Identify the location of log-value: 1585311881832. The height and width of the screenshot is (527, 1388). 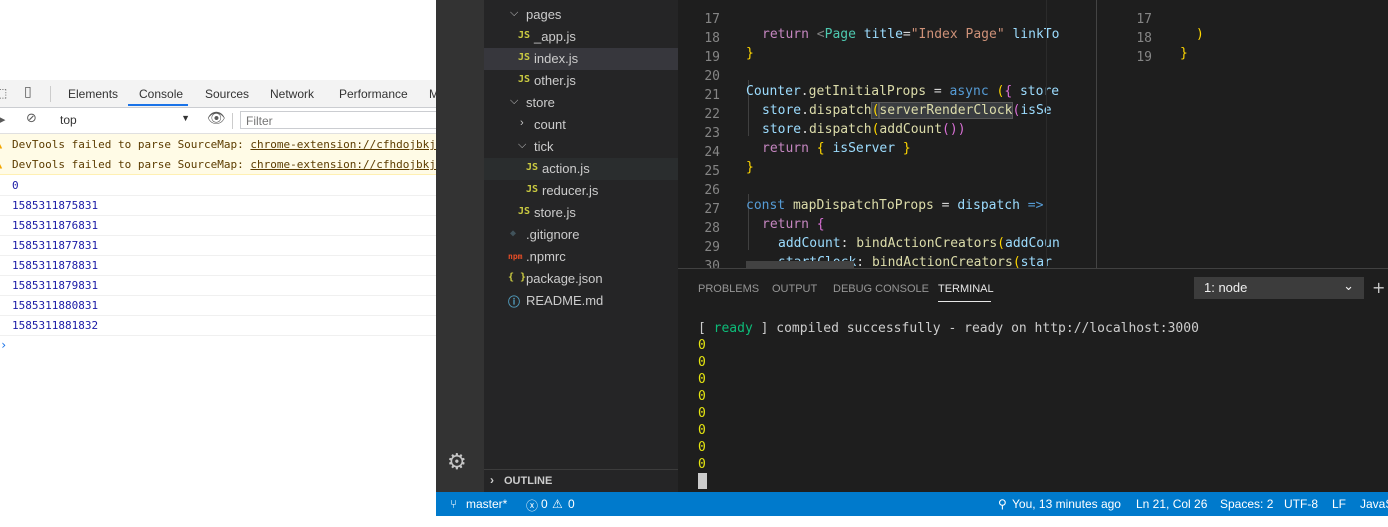
(55, 325).